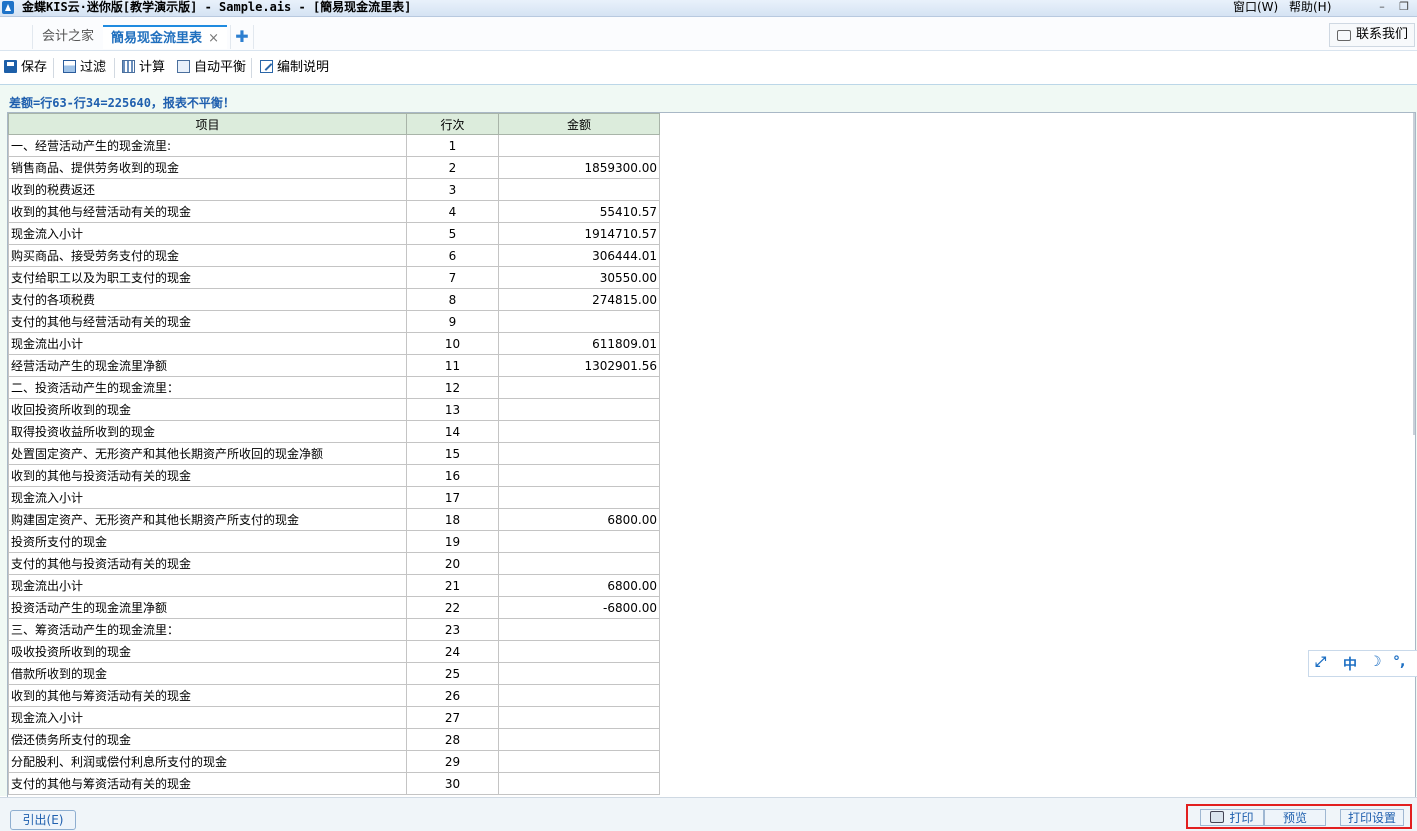 The width and height of the screenshot is (1417, 831). I want to click on row-number-cell: 24, so click(452, 651).